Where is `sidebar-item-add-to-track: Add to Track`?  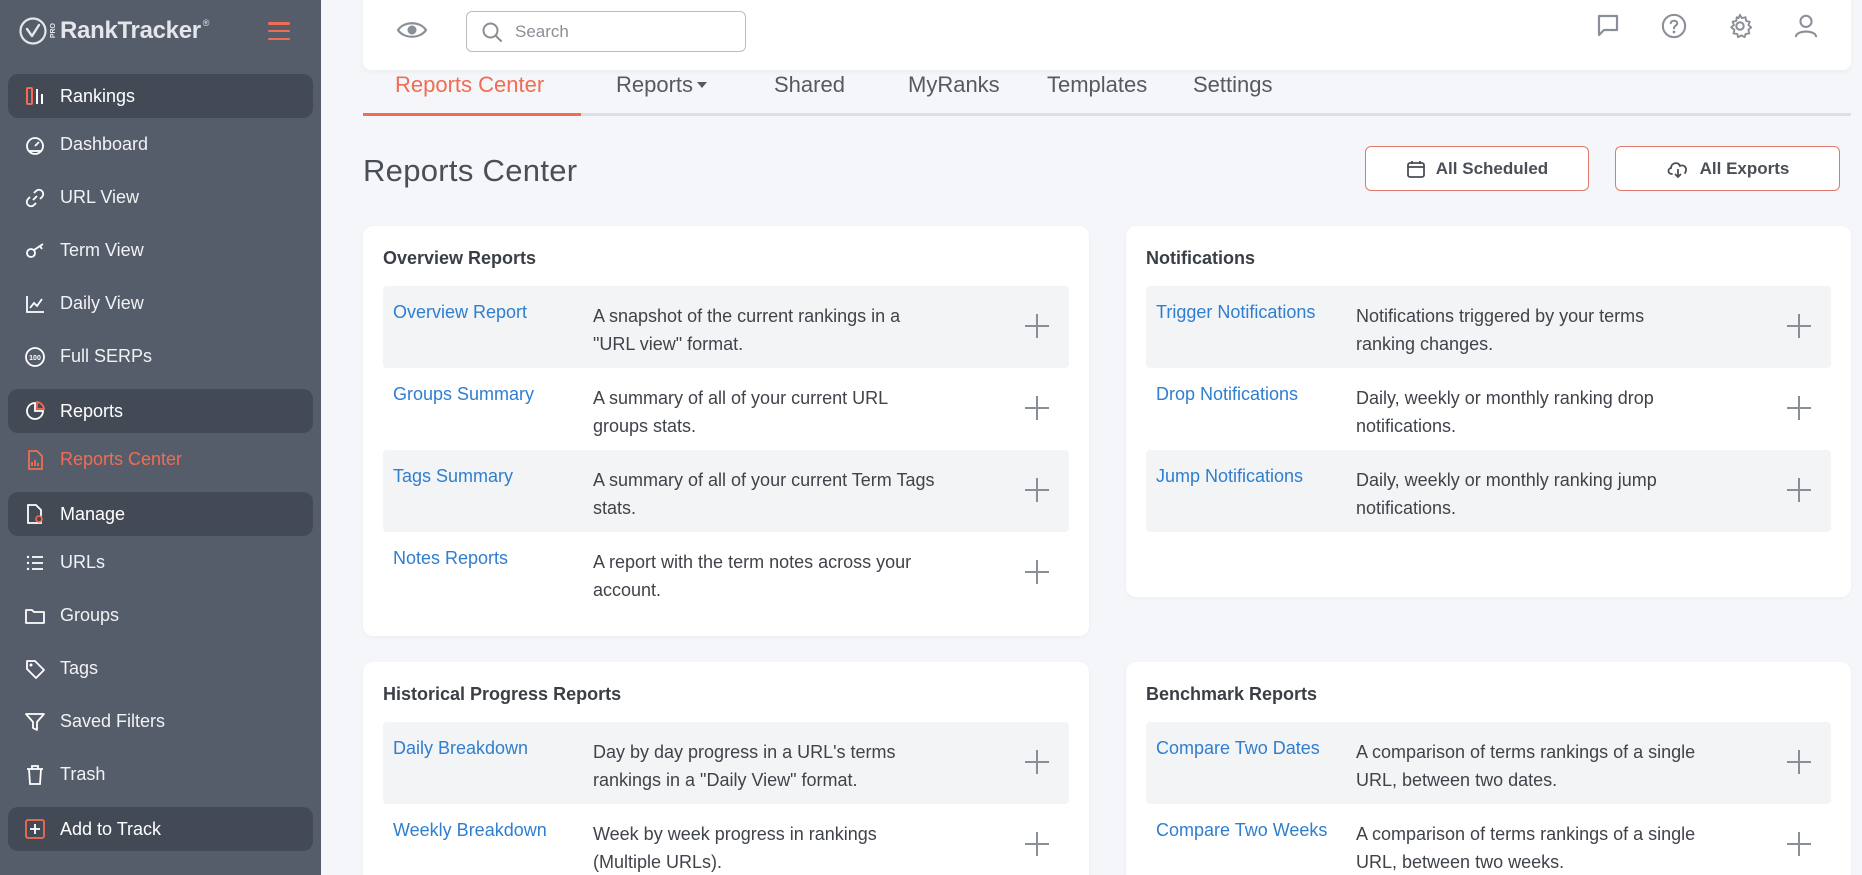 sidebar-item-add-to-track: Add to Track is located at coordinates (160, 829).